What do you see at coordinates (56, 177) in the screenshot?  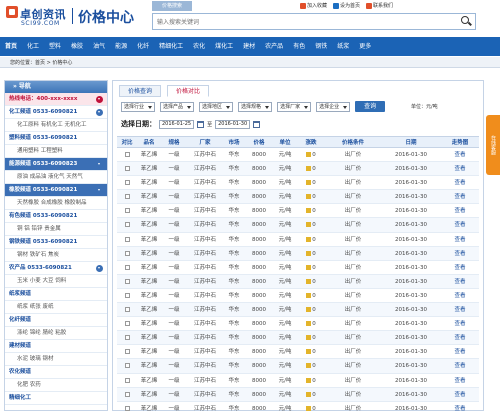 I see `sidebar-item: 原油 成品油 液化气 天然气` at bounding box center [56, 177].